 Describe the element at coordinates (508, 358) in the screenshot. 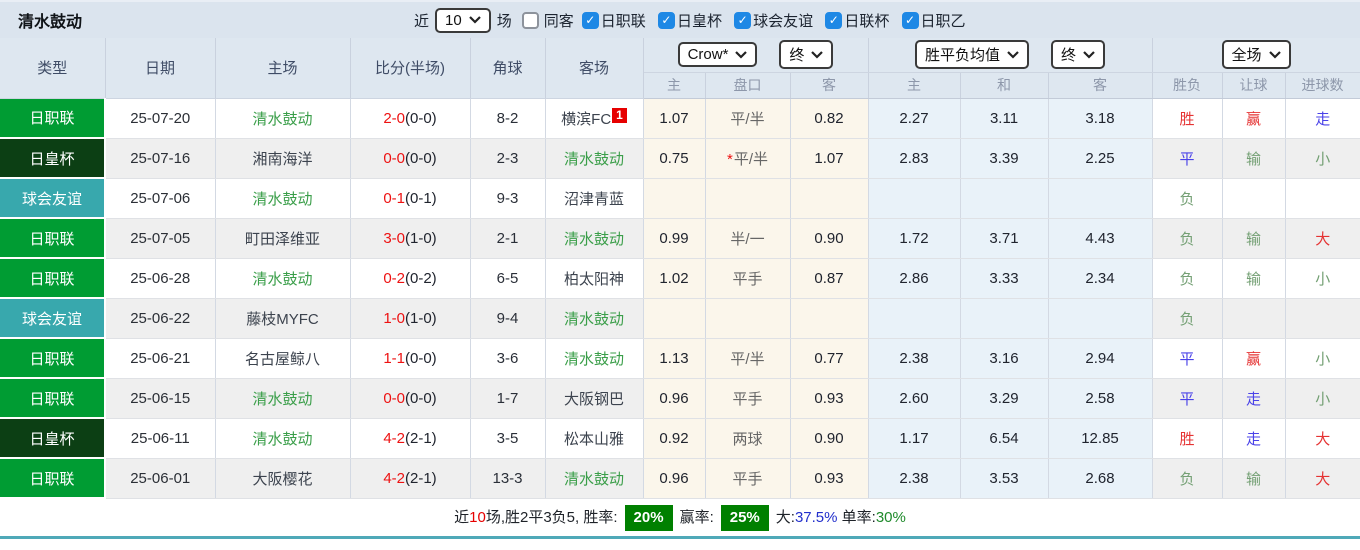

I see `corner-cell: 3-6` at that location.